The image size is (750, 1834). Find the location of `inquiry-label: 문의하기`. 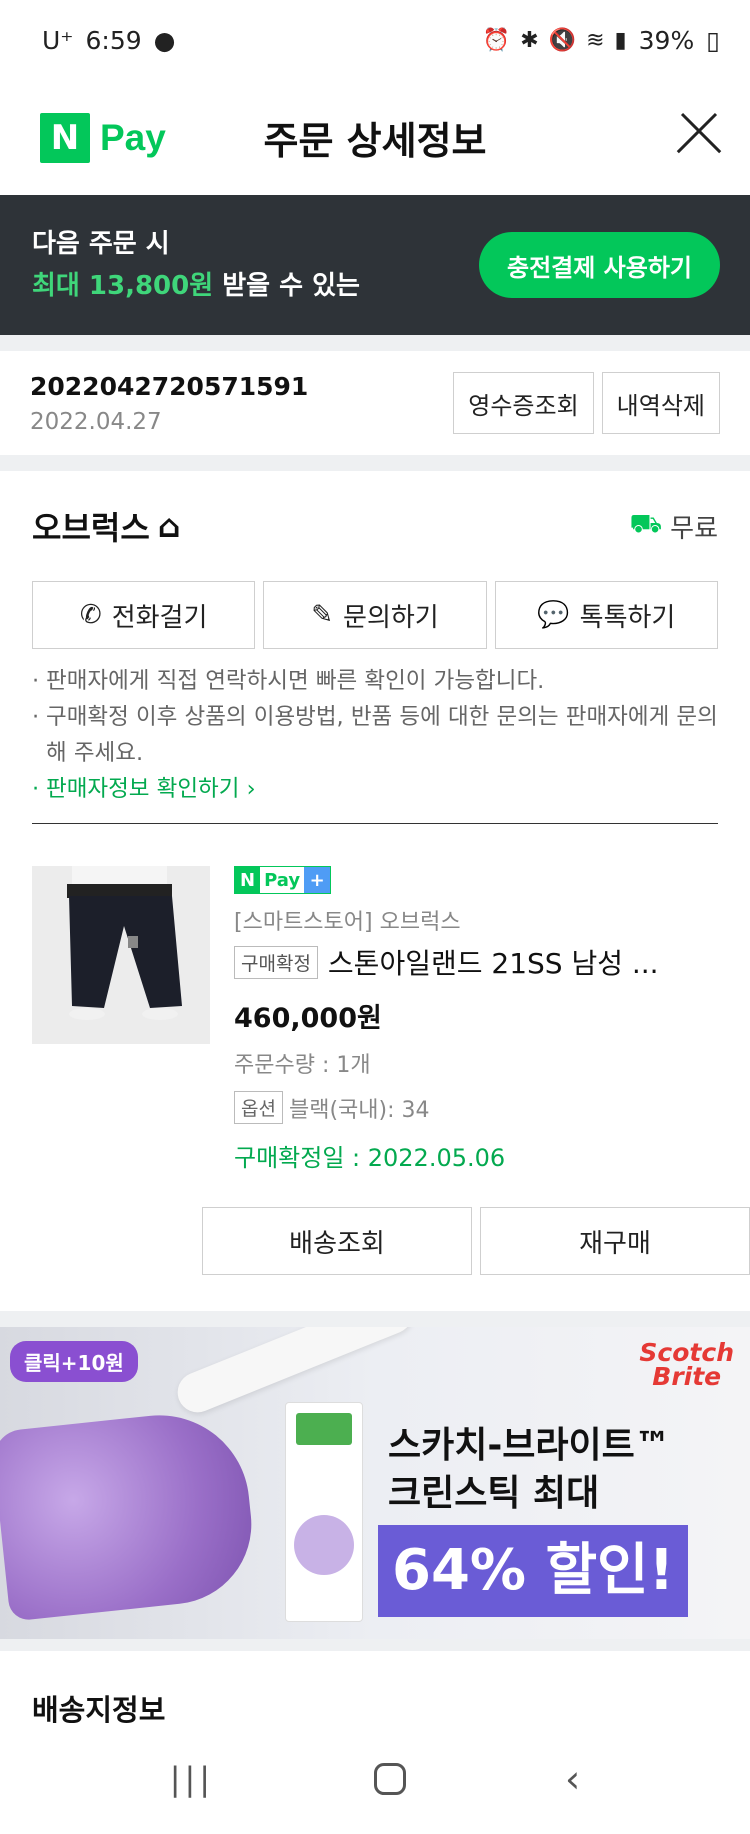

inquiry-label: 문의하기 is located at coordinates (391, 617).